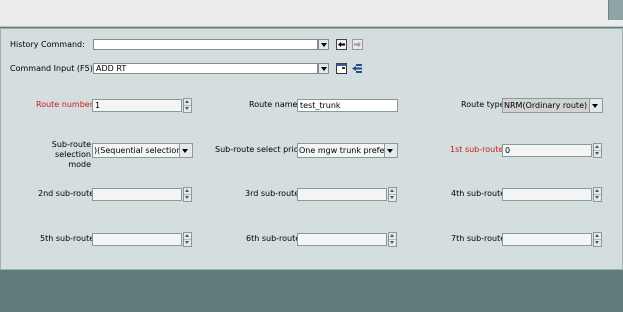 This screenshot has height=312, width=623. Describe the element at coordinates (53, 68) in the screenshot. I see `command-input-label: Command Input (F5):` at that location.